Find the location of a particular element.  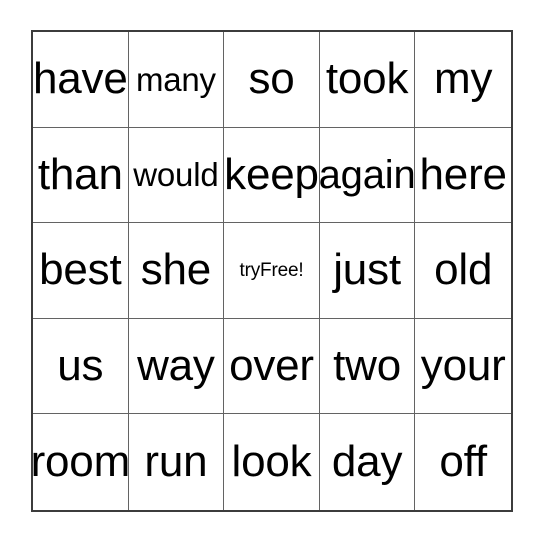

bingo-cell-label: many is located at coordinates (175, 79).